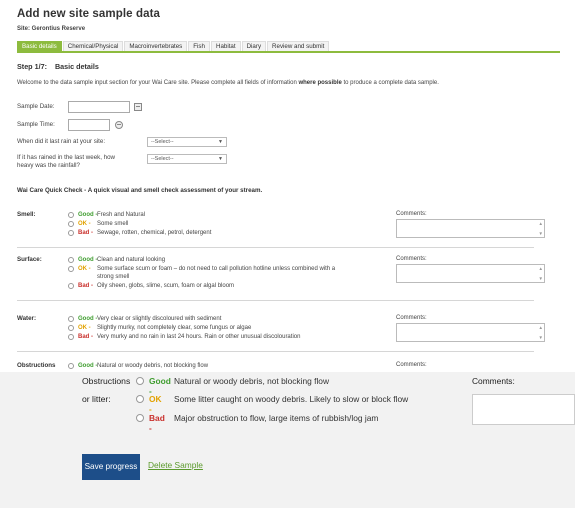 Image resolution: width=575 pixels, height=508 pixels. I want to click on last-rain-select-value: --Select--, so click(162, 142).